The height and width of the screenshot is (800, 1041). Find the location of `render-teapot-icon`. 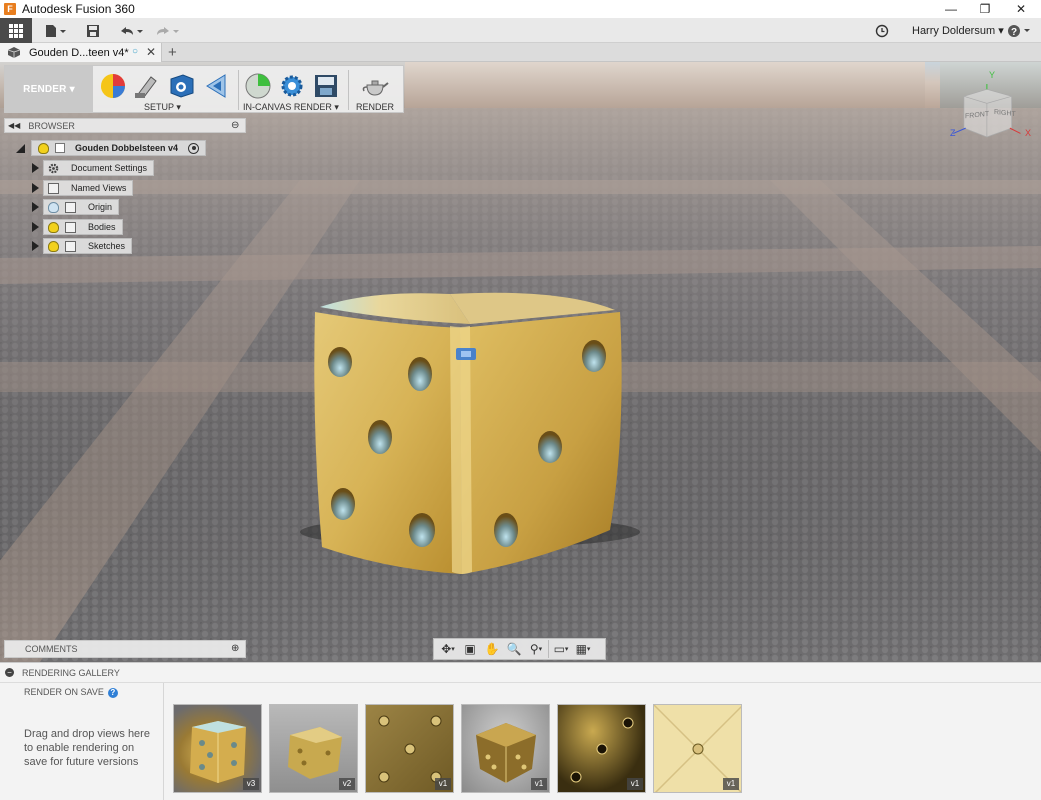

render-teapot-icon is located at coordinates (375, 86).